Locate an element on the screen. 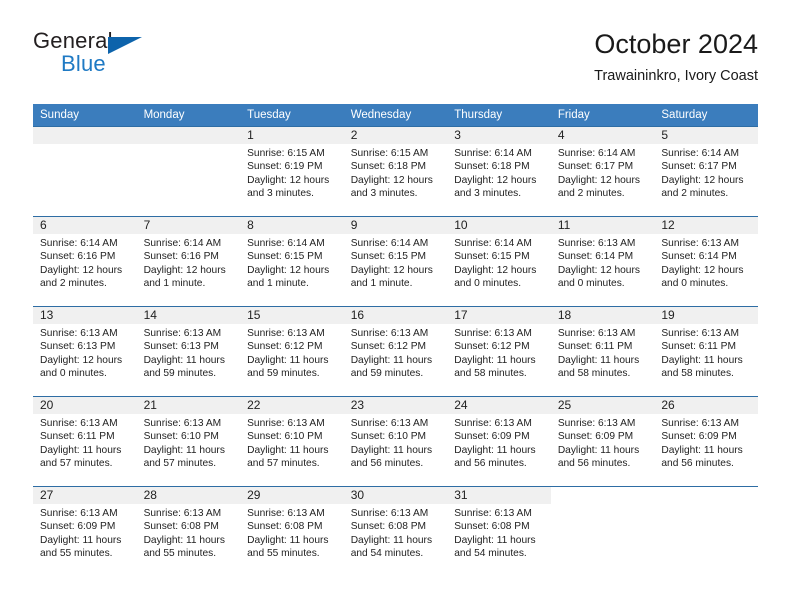  day-number: 27 is located at coordinates (85, 495).